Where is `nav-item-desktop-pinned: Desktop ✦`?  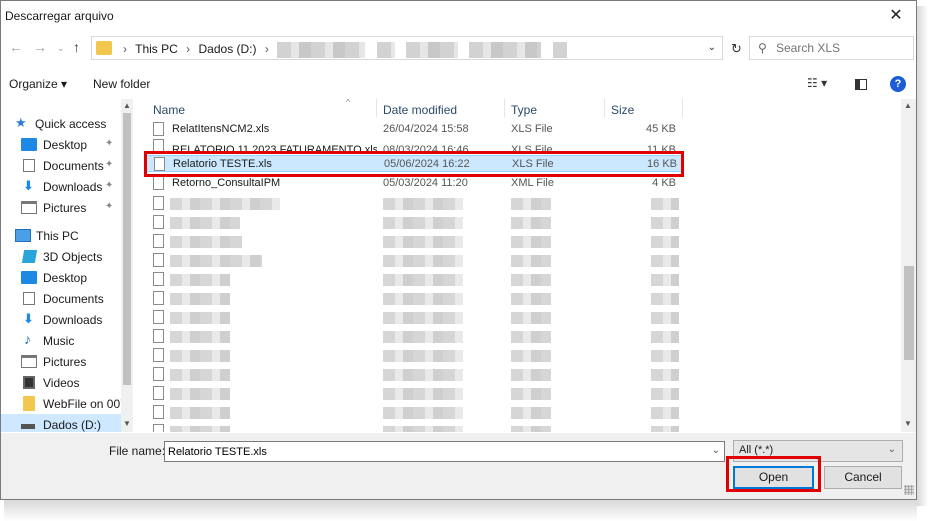 nav-item-desktop-pinned: Desktop ✦ is located at coordinates (61, 144).